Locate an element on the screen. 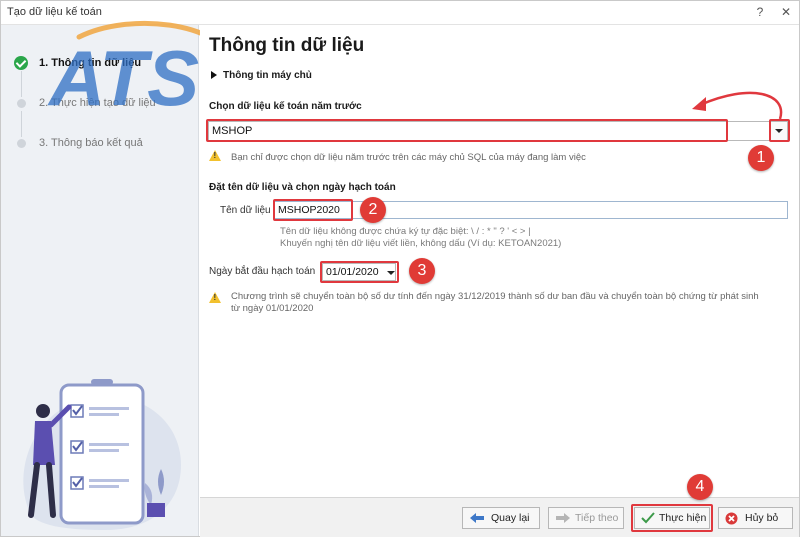  highlight-box-execute is located at coordinates (672, 518).